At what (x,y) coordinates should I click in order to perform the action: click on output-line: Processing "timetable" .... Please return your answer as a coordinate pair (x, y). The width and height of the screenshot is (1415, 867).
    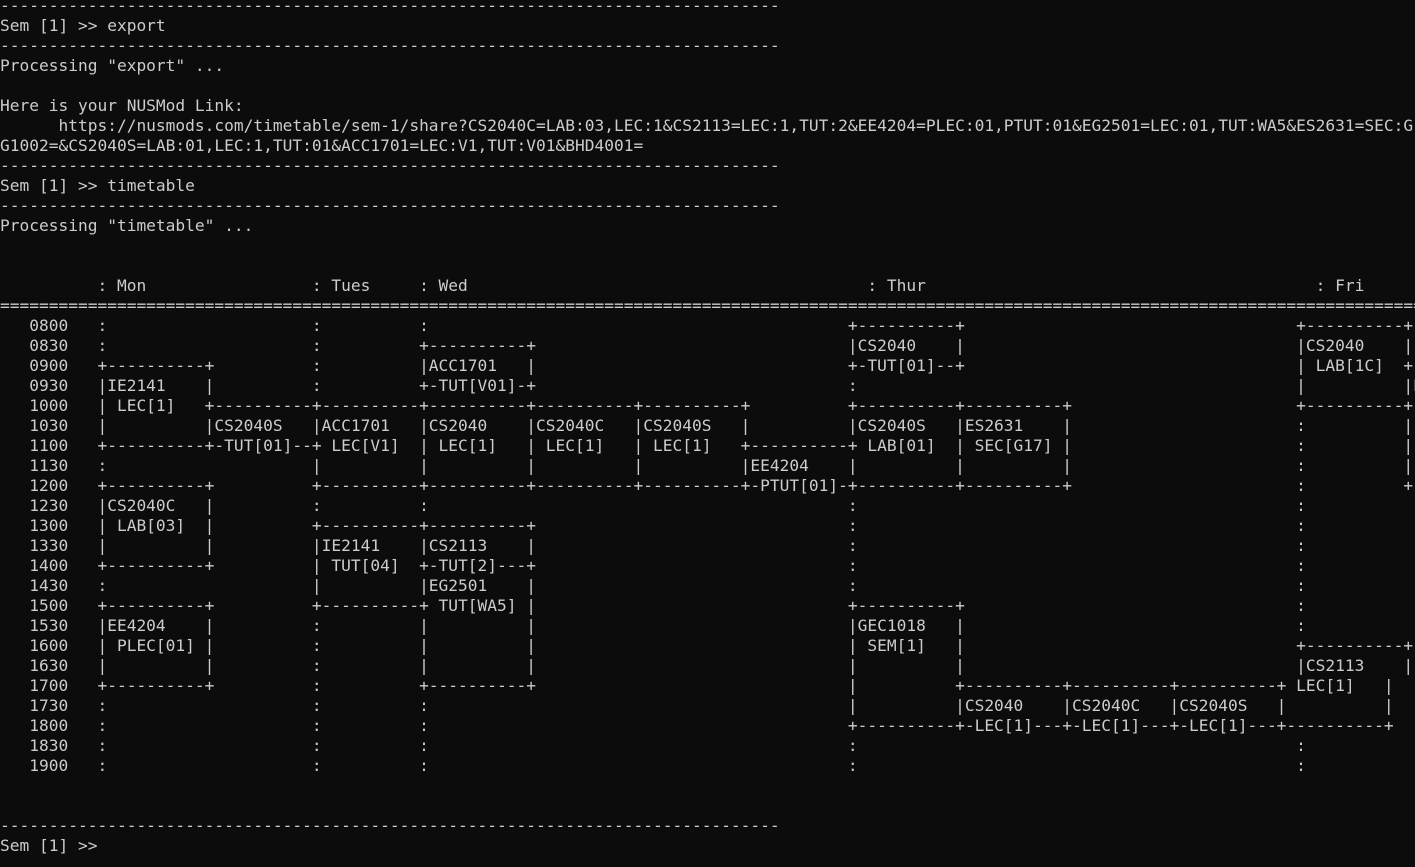
    Looking at the image, I should click on (127, 225).